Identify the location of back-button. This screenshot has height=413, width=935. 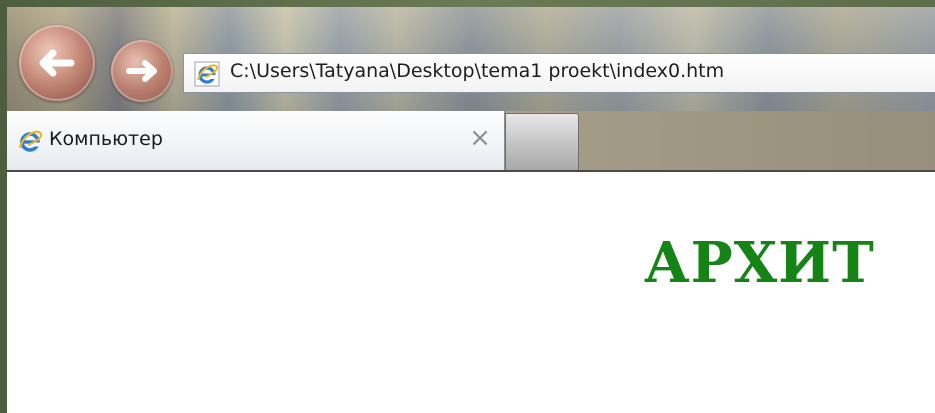
(57, 63).